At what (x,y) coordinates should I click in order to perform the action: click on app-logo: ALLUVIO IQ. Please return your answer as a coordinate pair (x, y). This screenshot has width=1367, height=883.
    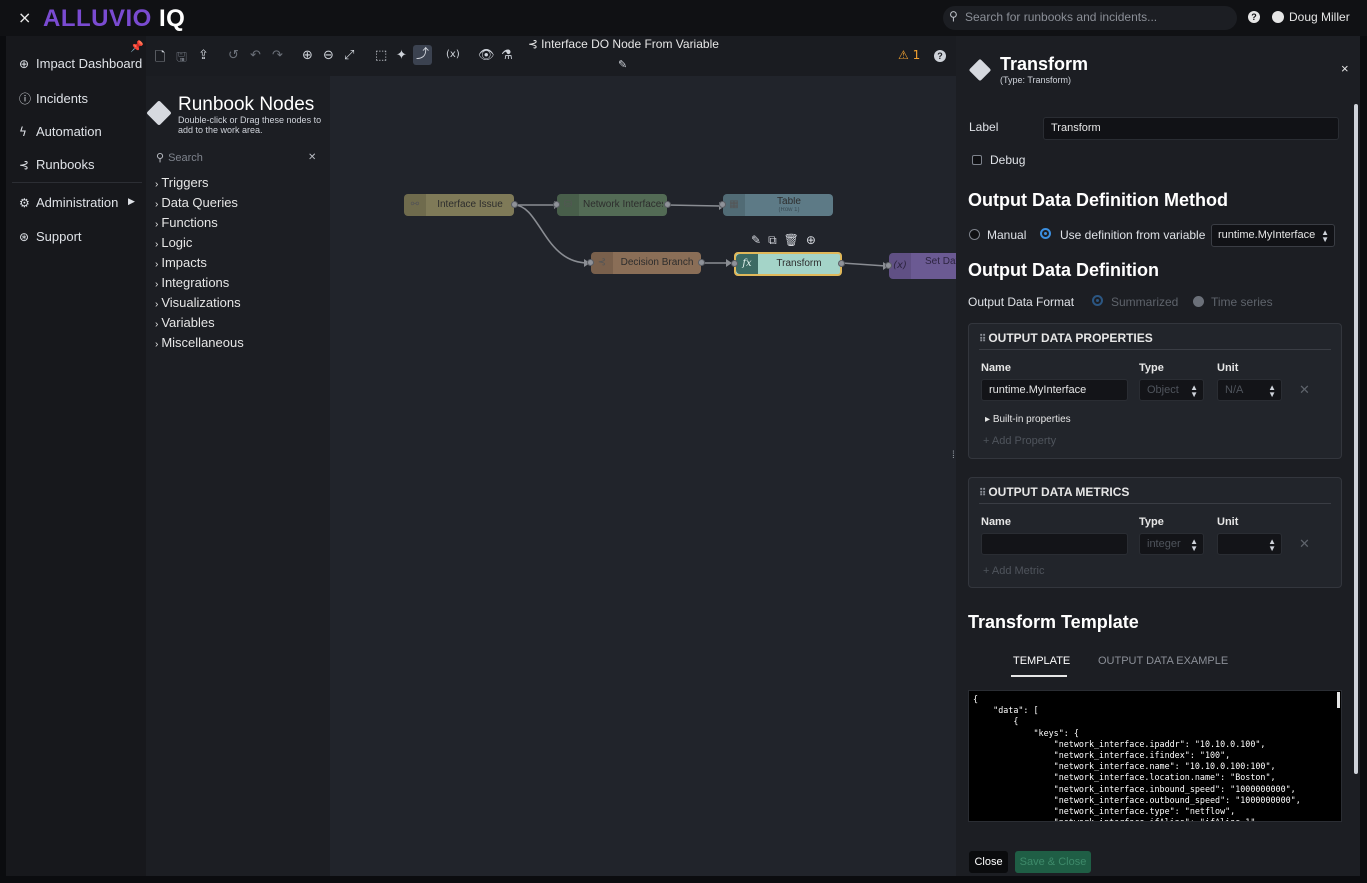
    Looking at the image, I should click on (114, 19).